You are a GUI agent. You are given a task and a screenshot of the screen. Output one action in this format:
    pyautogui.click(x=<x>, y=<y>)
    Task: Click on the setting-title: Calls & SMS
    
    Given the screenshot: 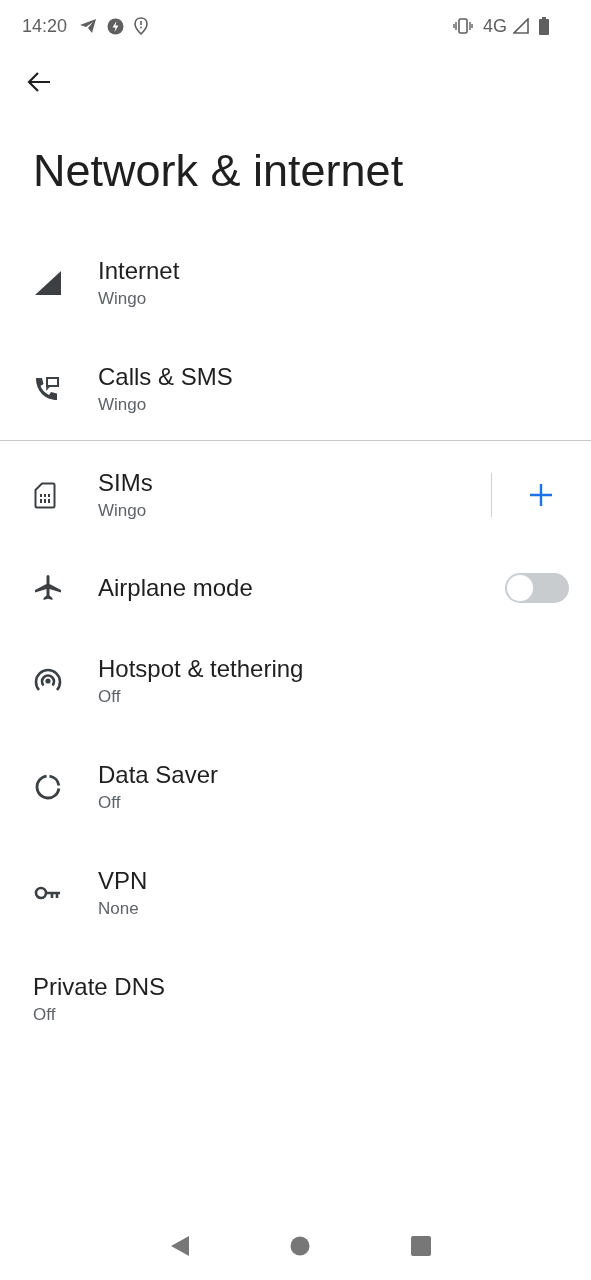 What is the action you would take?
    pyautogui.click(x=165, y=377)
    